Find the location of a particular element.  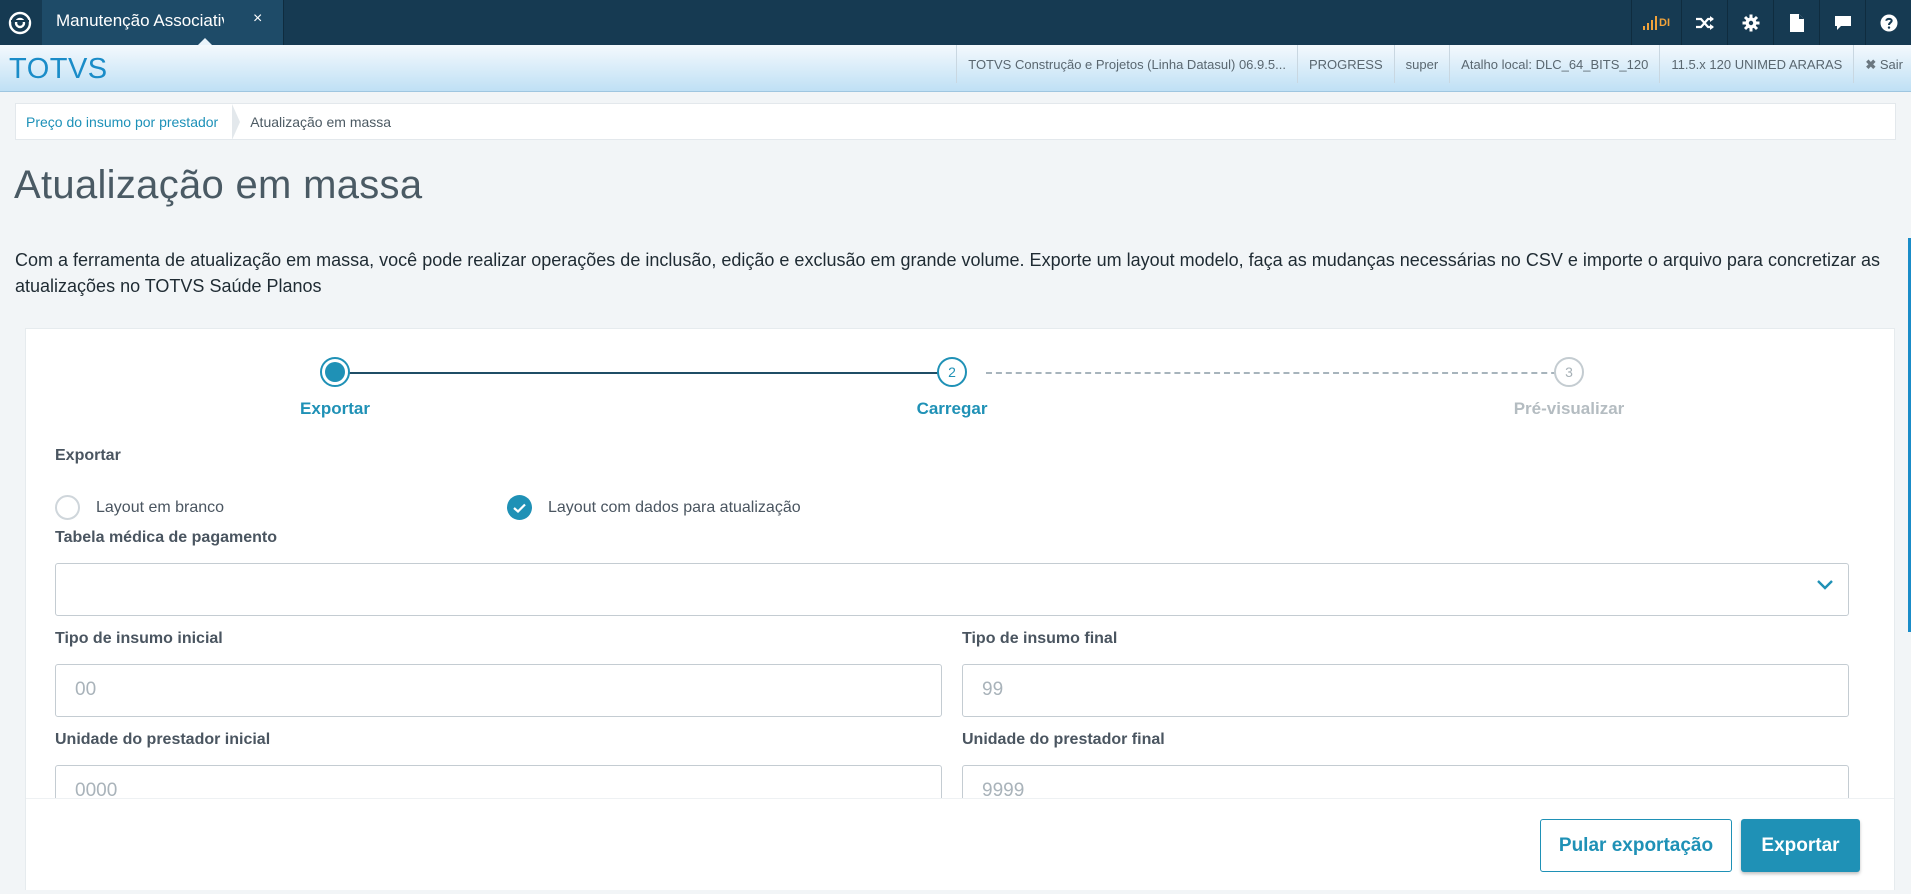

export-section-title: Exportar is located at coordinates (88, 455).